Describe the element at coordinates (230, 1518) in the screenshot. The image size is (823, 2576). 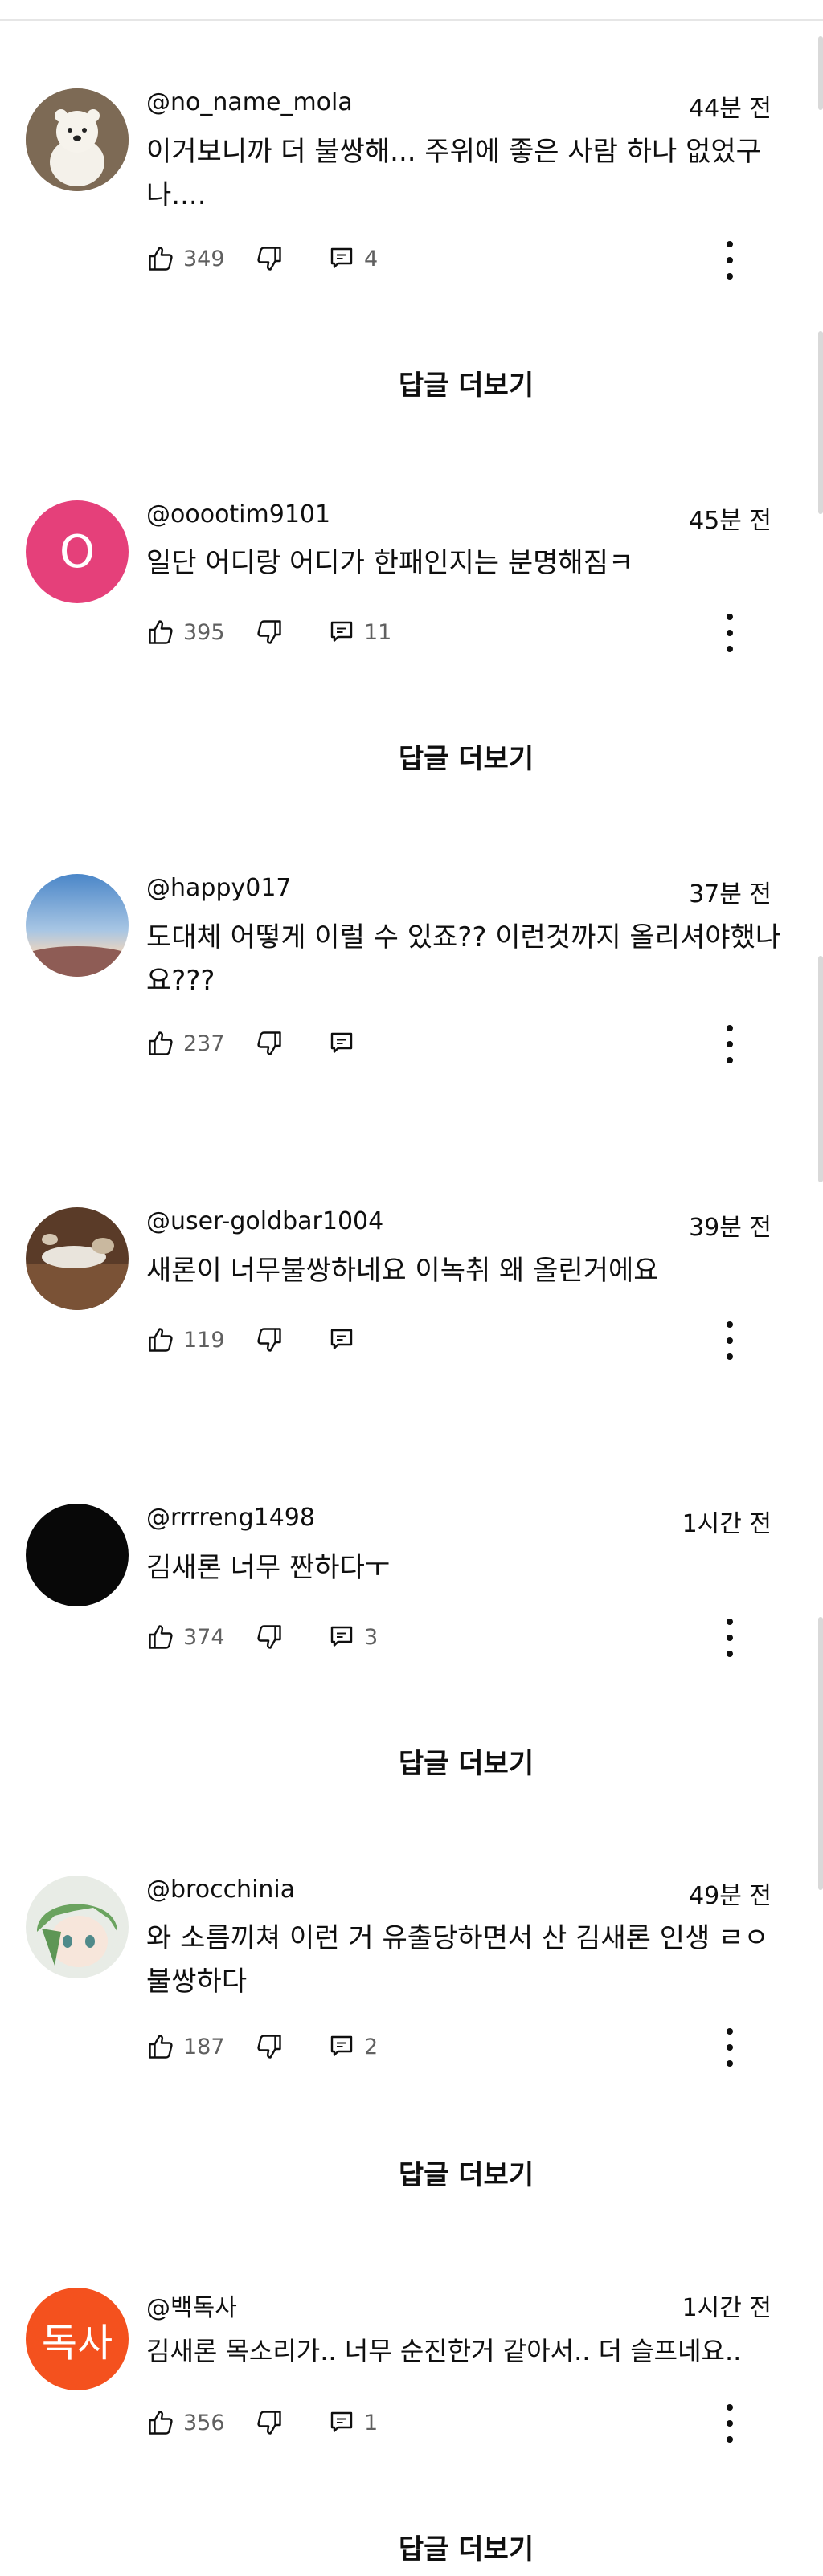
I see `comment-author: @rrrreng1498` at that location.